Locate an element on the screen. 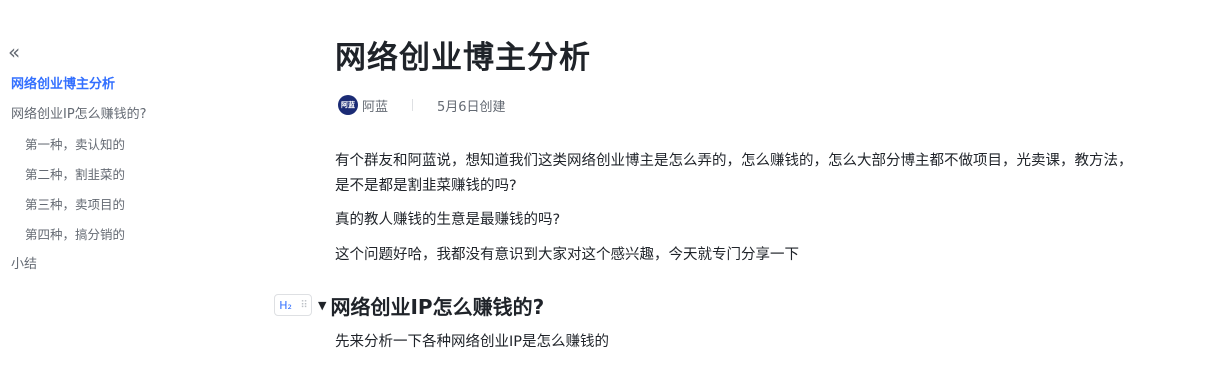  heading-2-icon: H₂ is located at coordinates (285, 305).